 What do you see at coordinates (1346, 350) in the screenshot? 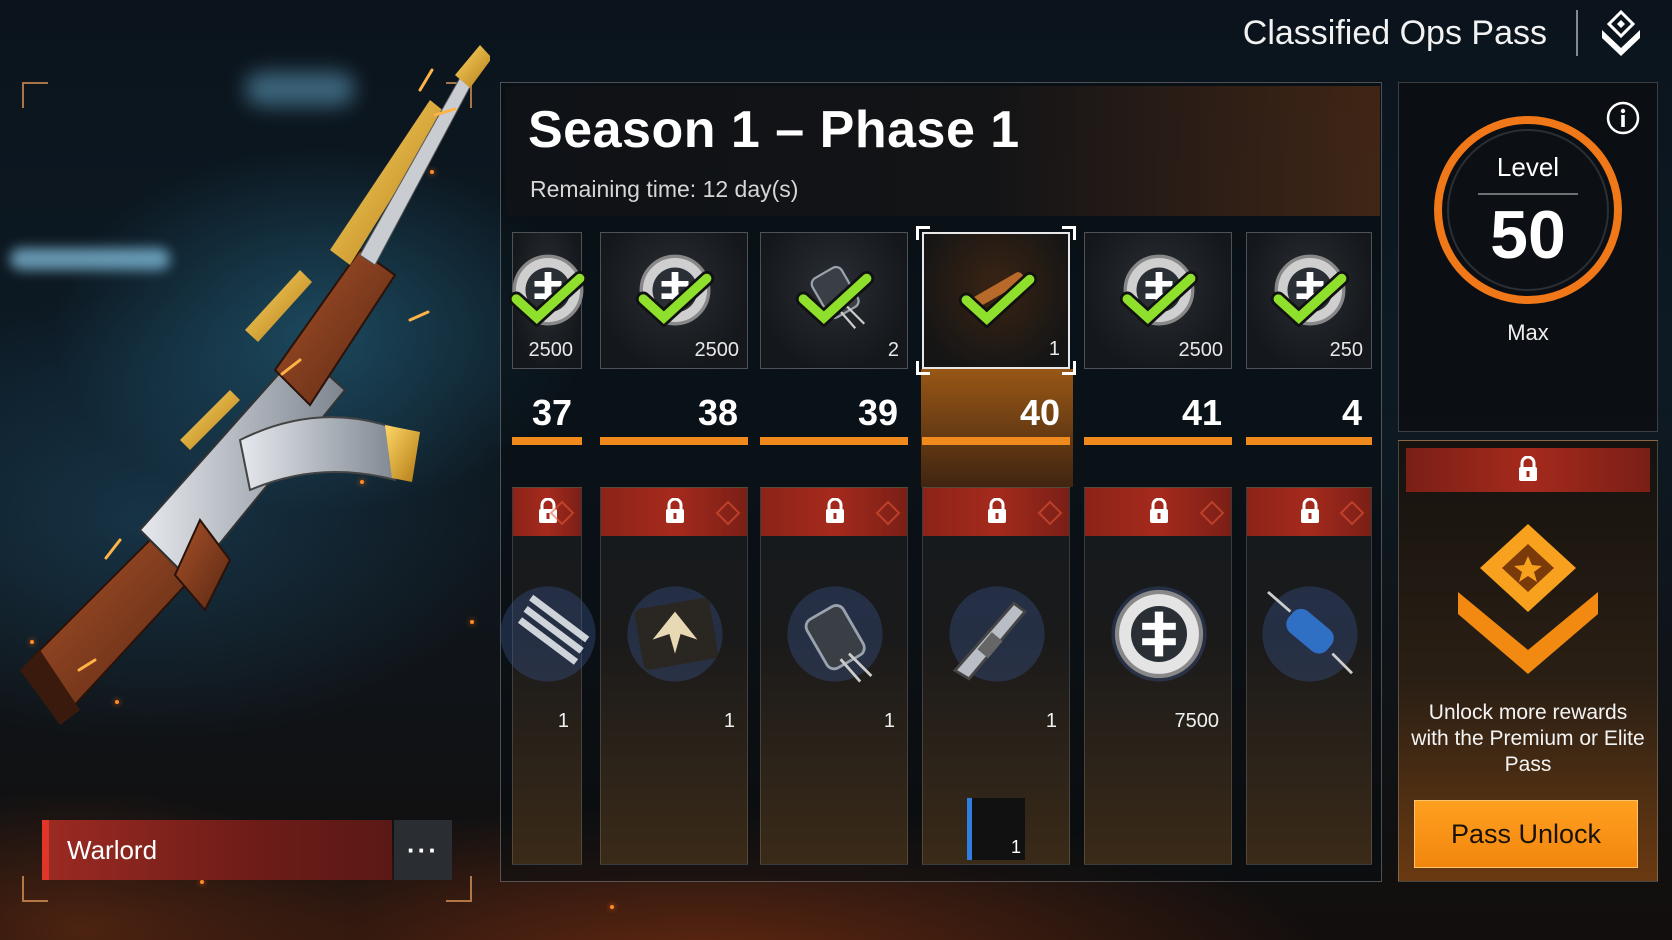
I see `reward-quantity: 250` at bounding box center [1346, 350].